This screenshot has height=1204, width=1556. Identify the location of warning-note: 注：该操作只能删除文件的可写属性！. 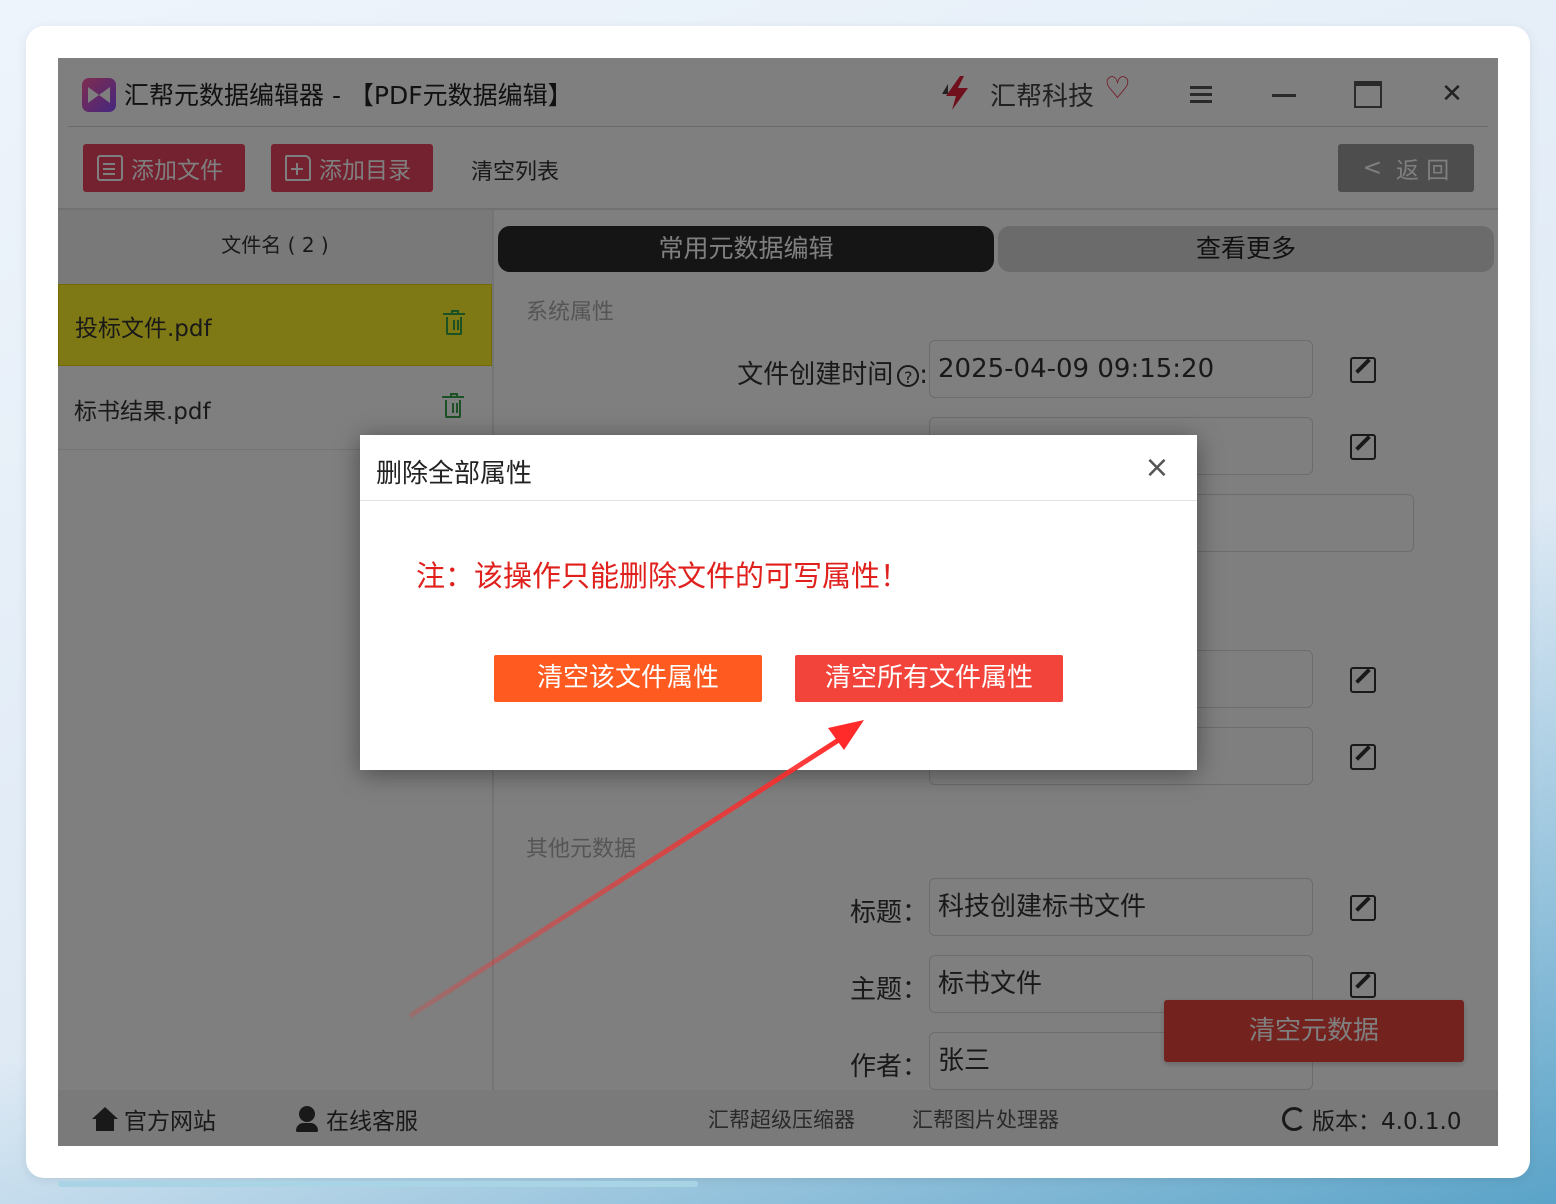
(663, 576).